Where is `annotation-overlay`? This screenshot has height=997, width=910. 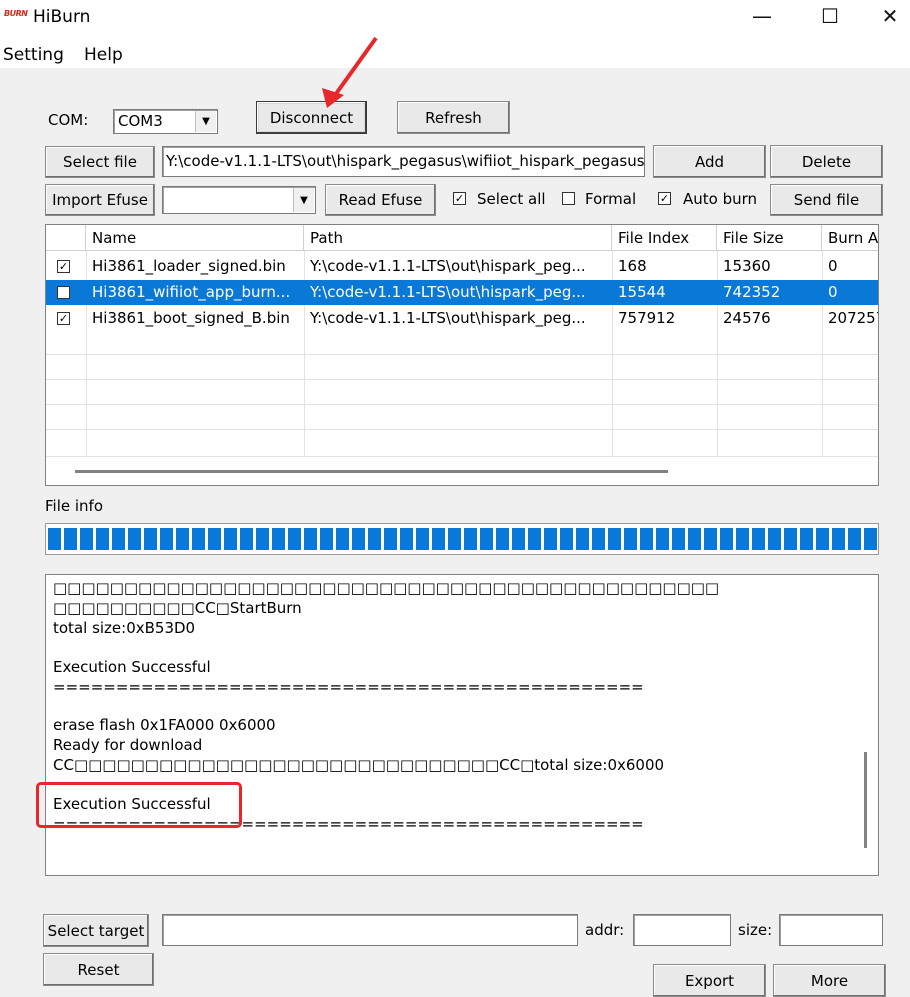
annotation-overlay is located at coordinates (350, 72).